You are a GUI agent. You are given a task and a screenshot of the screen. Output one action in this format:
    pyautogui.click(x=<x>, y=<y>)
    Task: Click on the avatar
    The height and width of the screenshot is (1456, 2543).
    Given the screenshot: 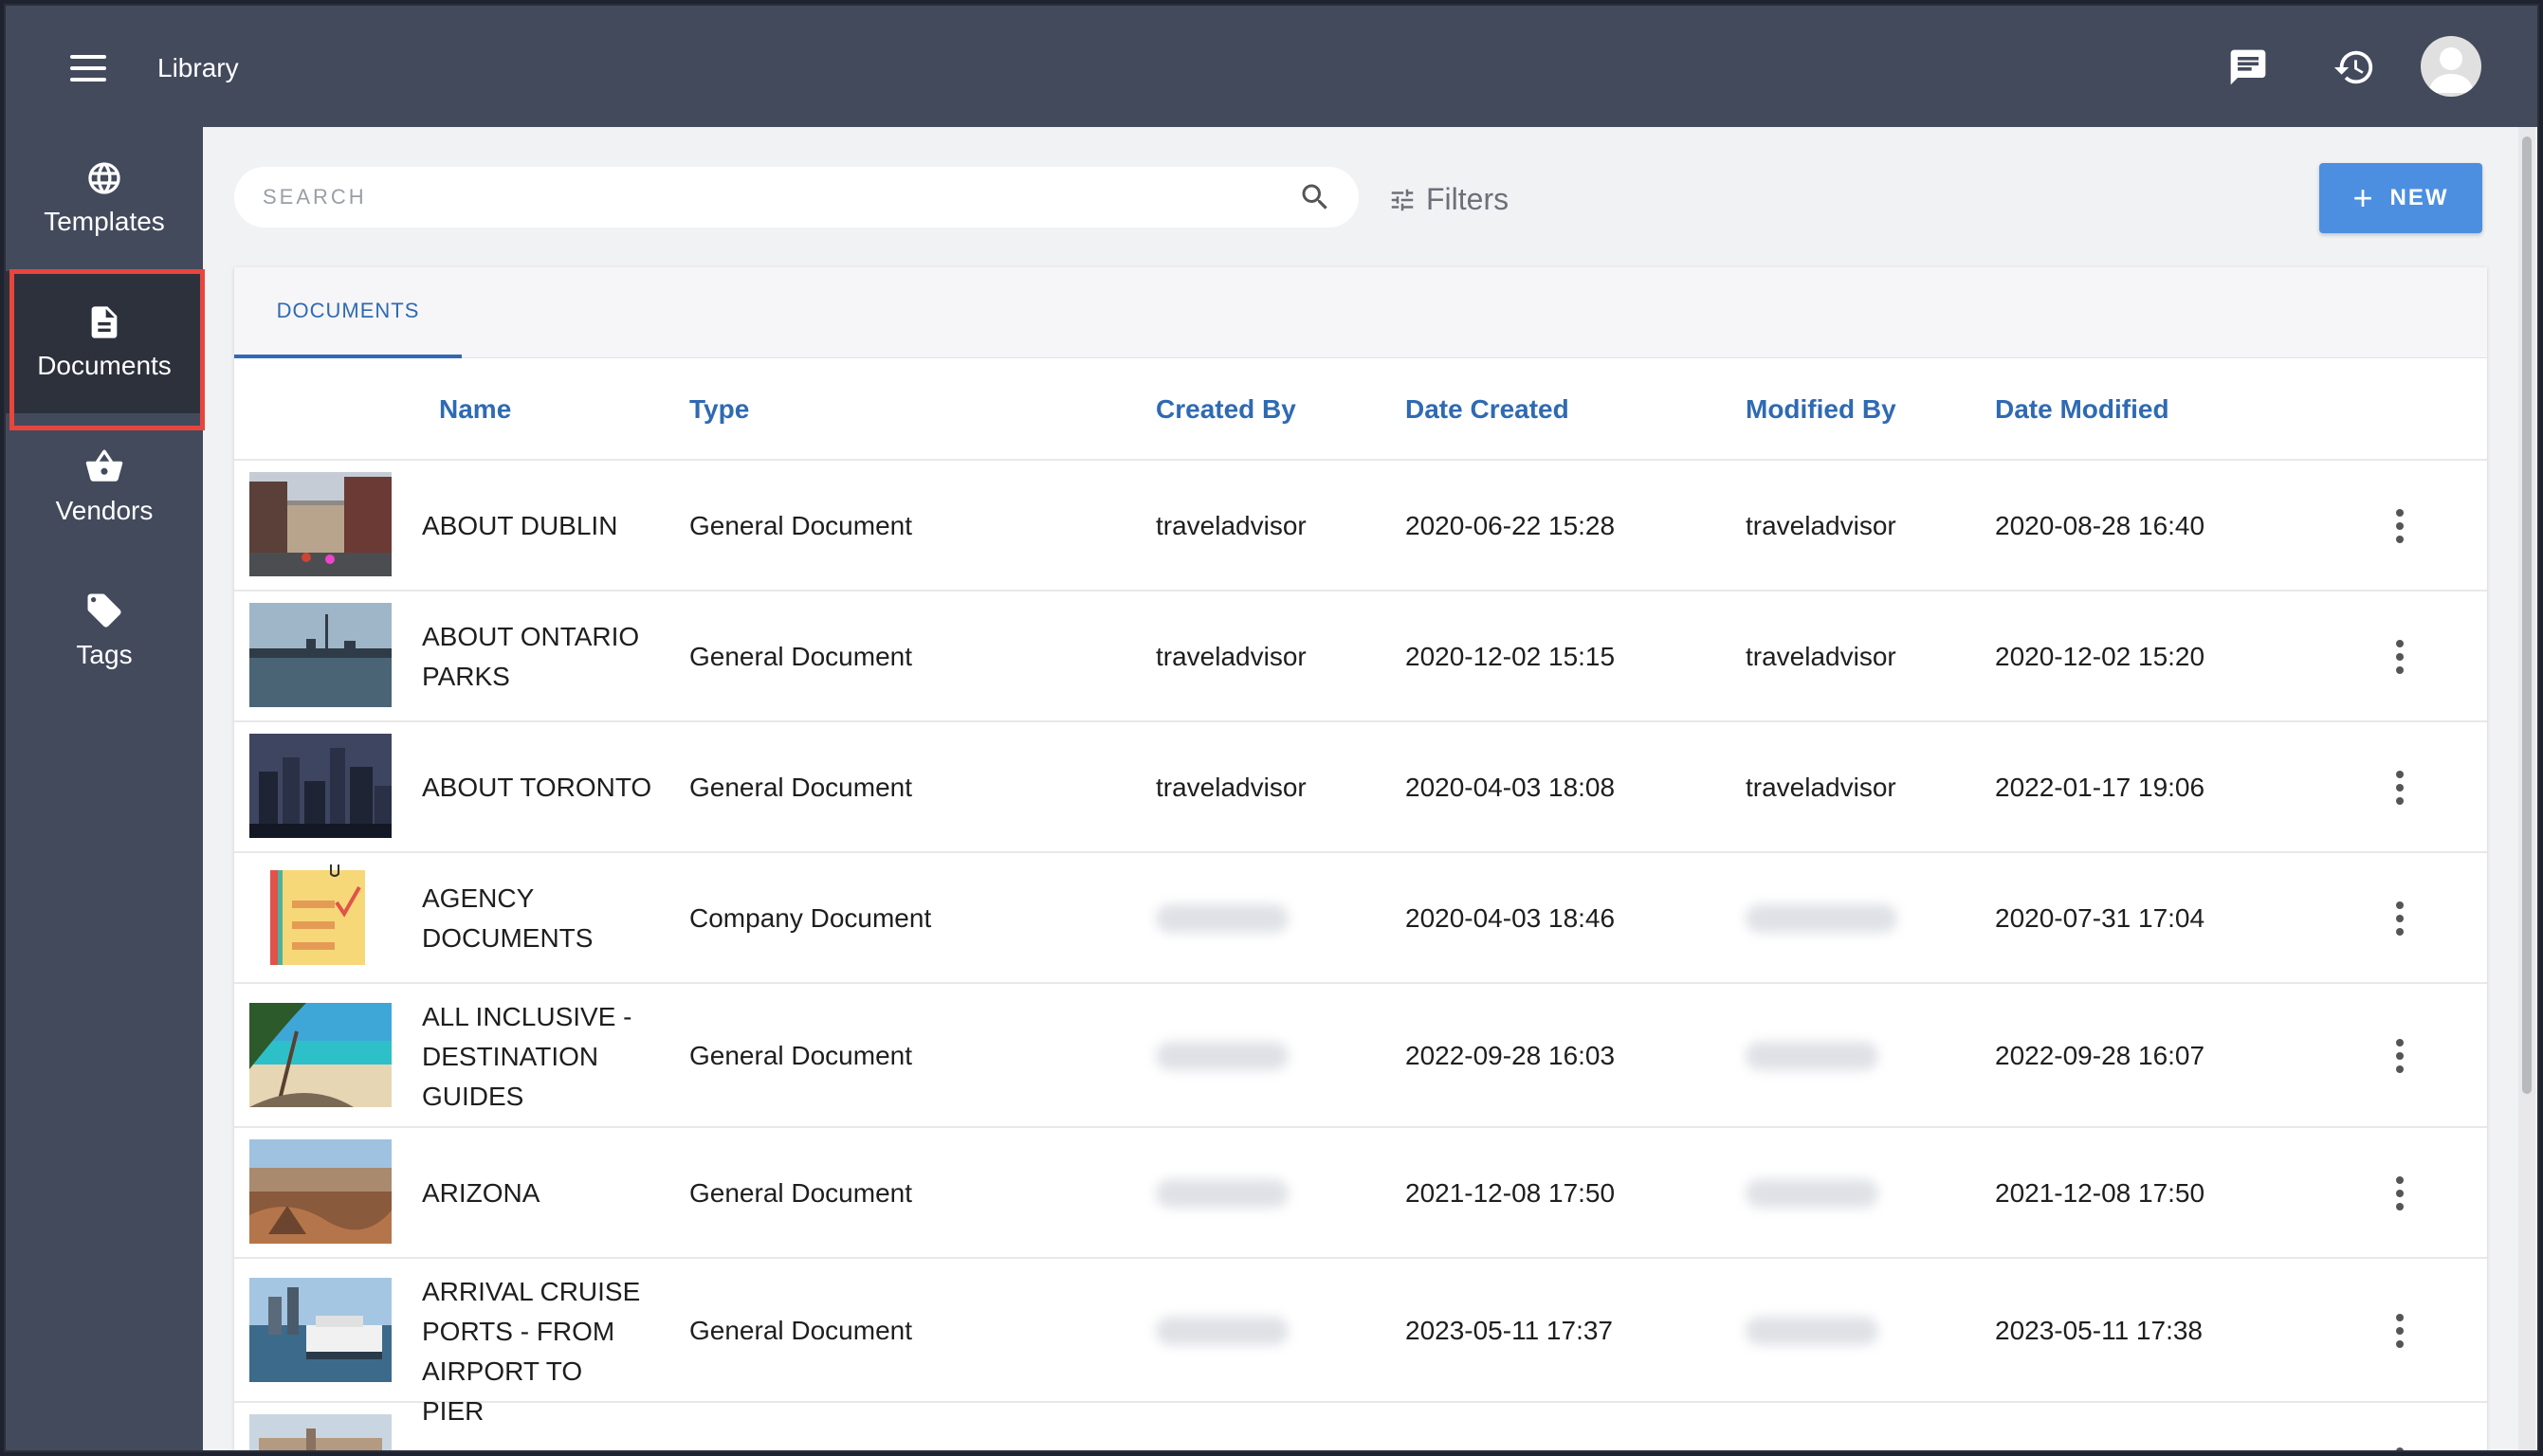 What is the action you would take?
    pyautogui.click(x=2451, y=66)
    